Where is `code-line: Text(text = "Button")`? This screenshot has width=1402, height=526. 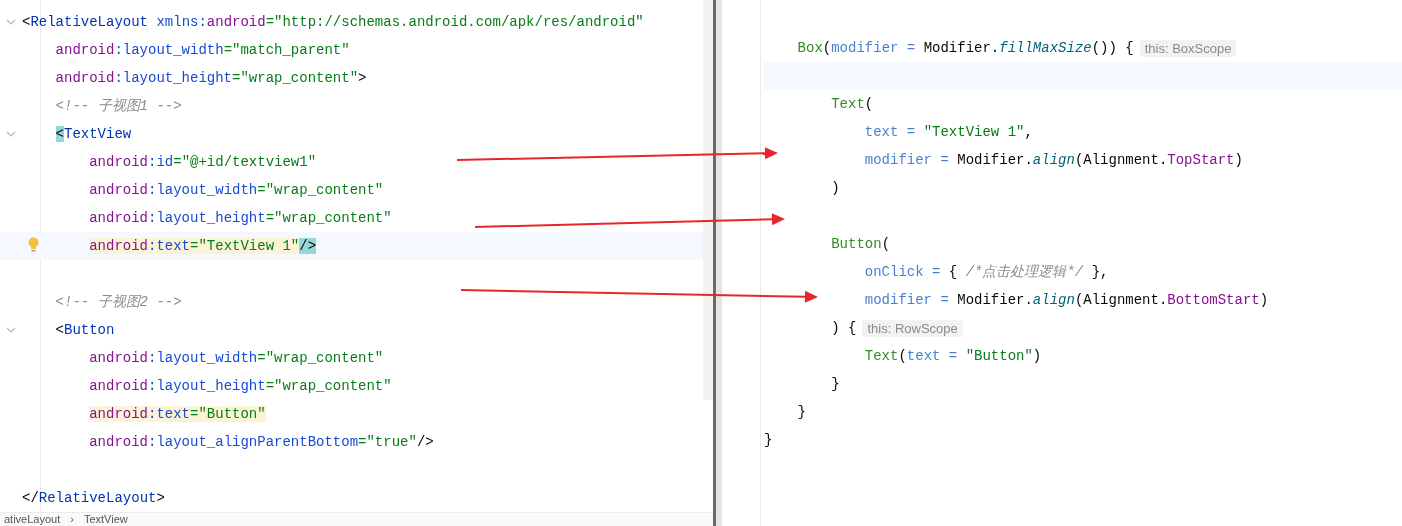
code-line: Text(text = "Button") is located at coordinates (953, 356).